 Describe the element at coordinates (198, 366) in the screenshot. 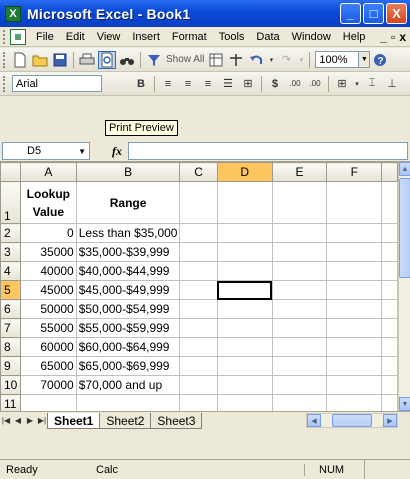

I see `cell-c9` at that location.